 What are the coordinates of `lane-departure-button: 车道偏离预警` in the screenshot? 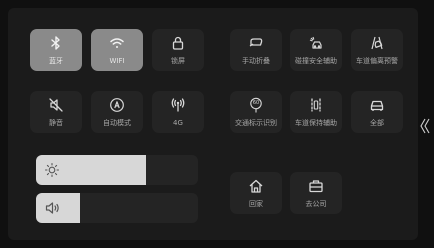 It's located at (377, 50).